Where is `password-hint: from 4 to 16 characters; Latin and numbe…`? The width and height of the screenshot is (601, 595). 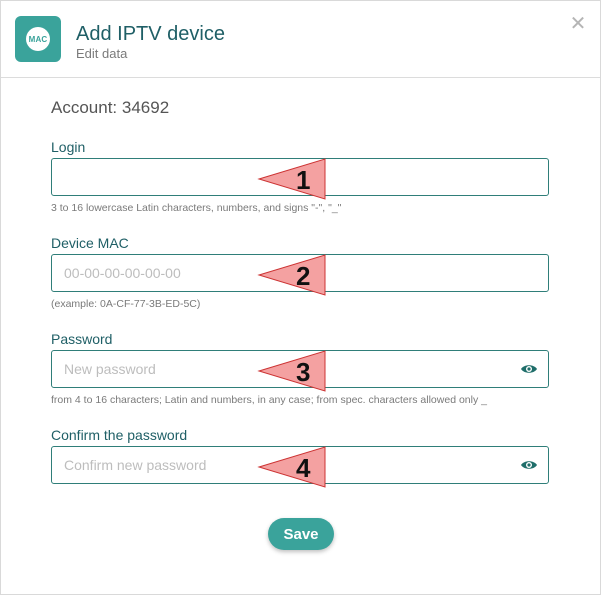
password-hint: from 4 to 16 characters; Latin and numbe… is located at coordinates (269, 400).